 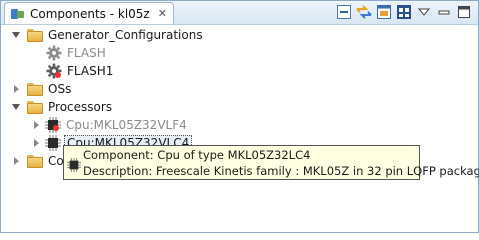 What do you see at coordinates (60, 89) in the screenshot?
I see `tree-node-label: OSs` at bounding box center [60, 89].